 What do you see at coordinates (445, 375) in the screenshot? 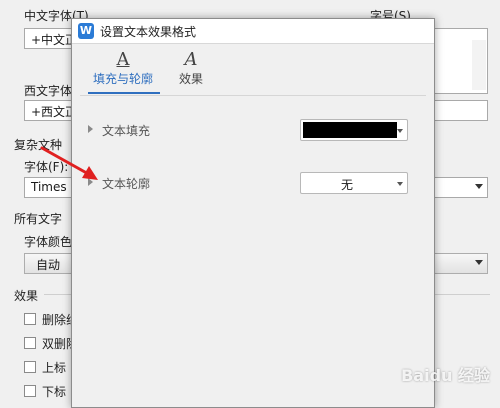
I see `watermark: Baidu 经验` at bounding box center [445, 375].